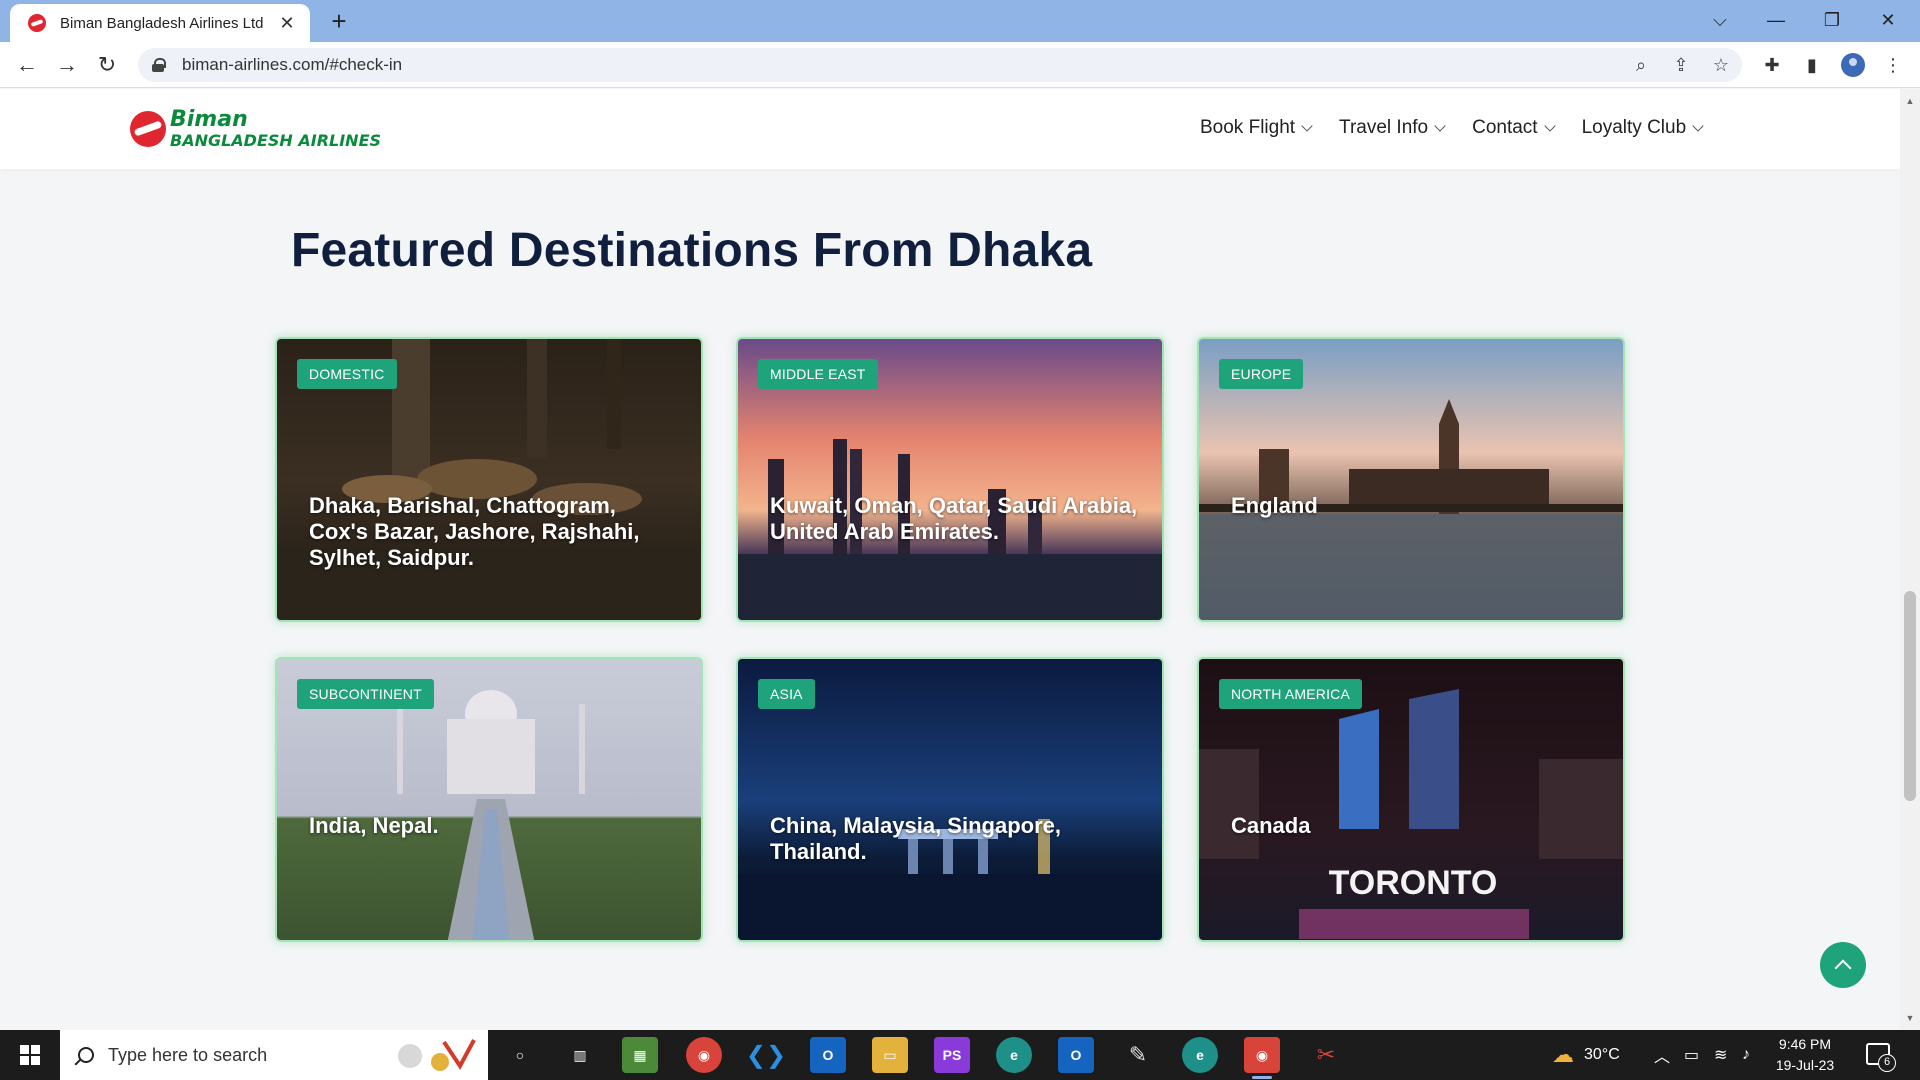 The width and height of the screenshot is (1920, 1080). Describe the element at coordinates (1910, 101) in the screenshot. I see `scroll-up-arrow-icon: ▲` at that location.